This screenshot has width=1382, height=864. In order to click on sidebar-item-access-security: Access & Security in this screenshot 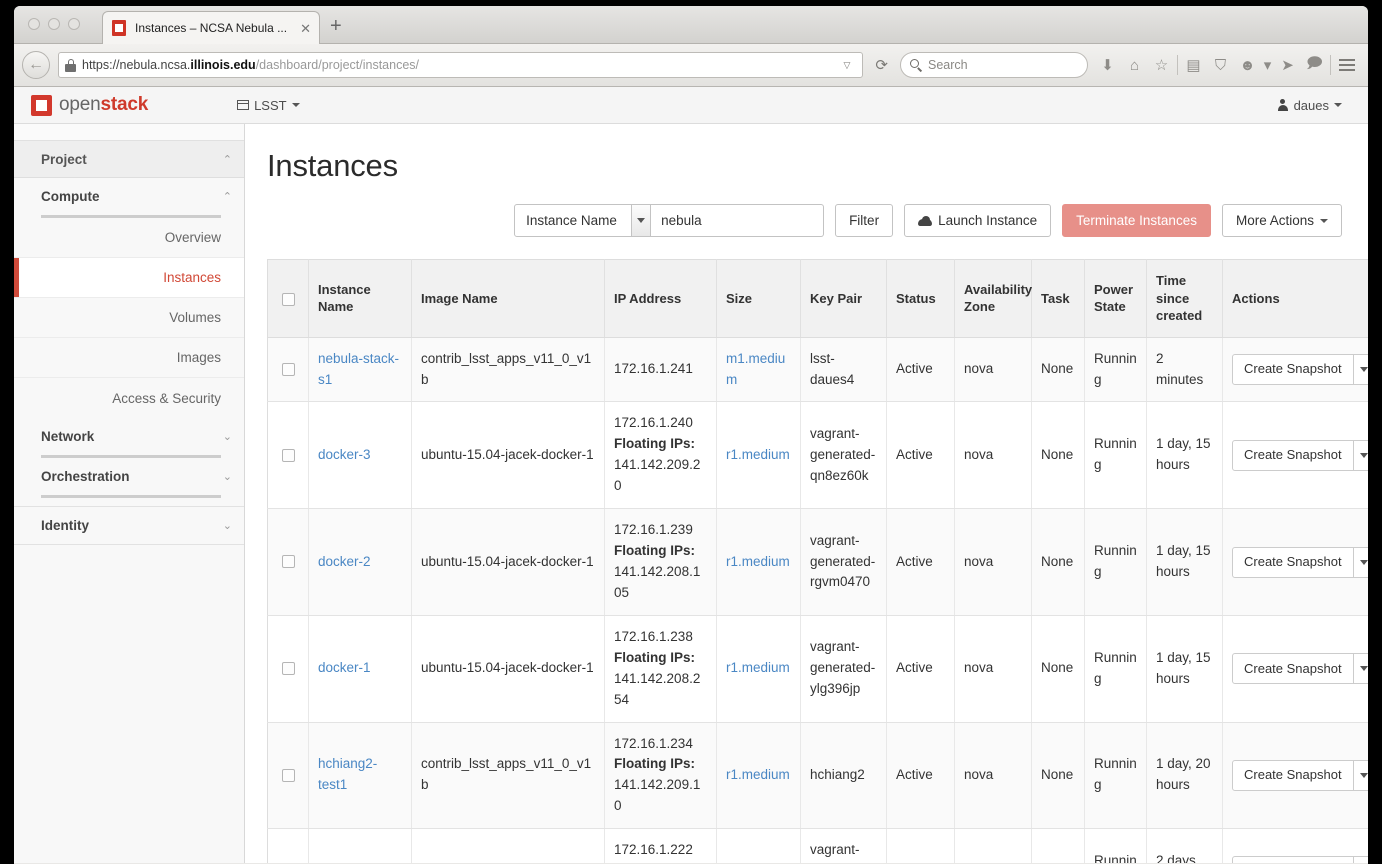, I will do `click(129, 398)`.